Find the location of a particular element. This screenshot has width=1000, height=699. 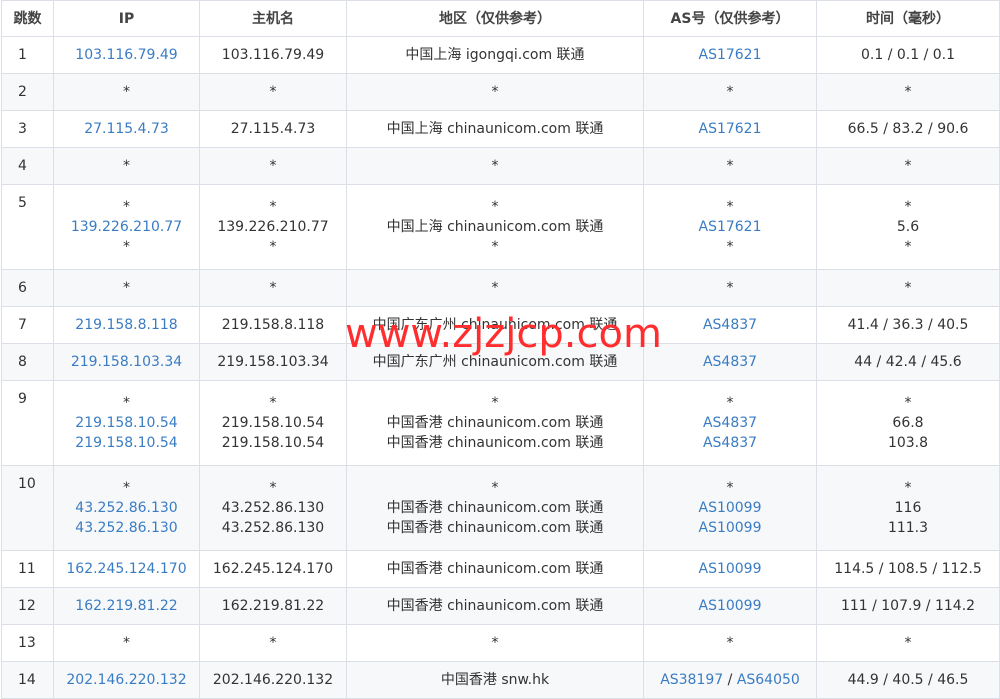

ip-cell: 219.158.8.118 is located at coordinates (126, 325).